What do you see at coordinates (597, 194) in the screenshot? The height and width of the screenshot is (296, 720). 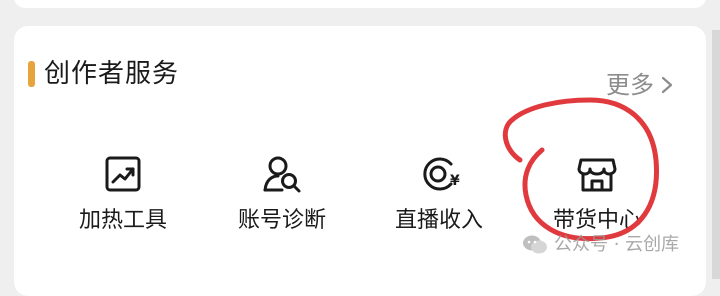 I see `tool-sales-center: 带货中心` at bounding box center [597, 194].